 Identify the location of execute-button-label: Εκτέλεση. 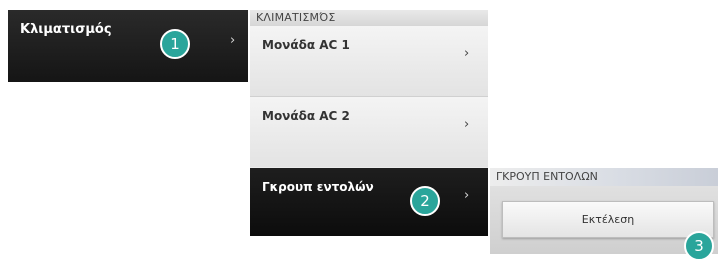
(608, 219).